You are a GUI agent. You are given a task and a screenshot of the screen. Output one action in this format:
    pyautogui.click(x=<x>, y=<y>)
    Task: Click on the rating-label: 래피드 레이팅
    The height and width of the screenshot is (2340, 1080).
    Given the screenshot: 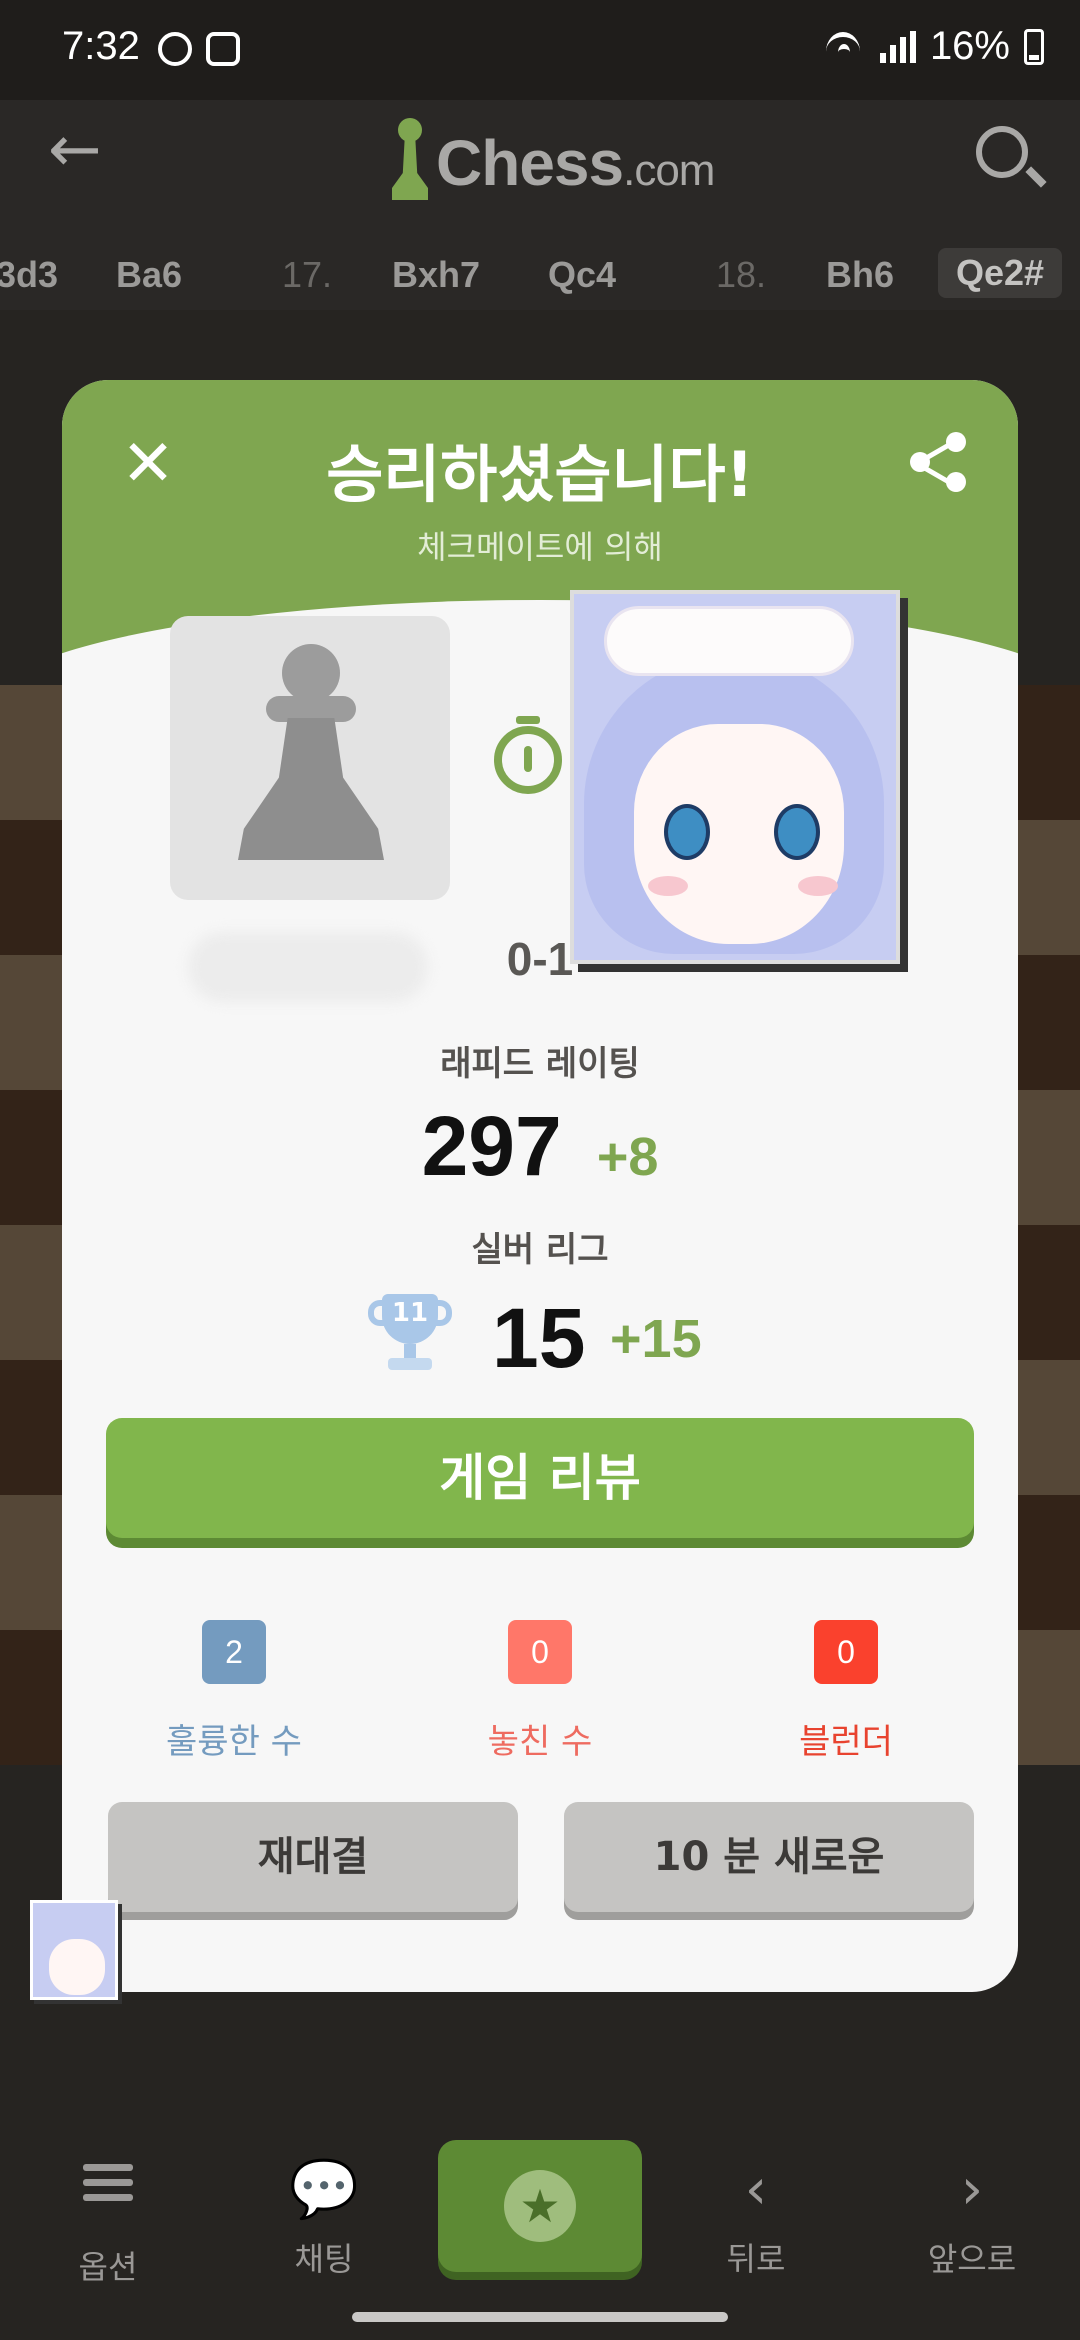 What is the action you would take?
    pyautogui.click(x=540, y=1064)
    